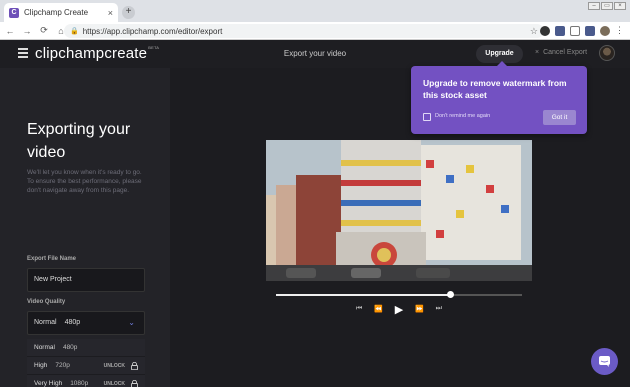  What do you see at coordinates (559, 117) in the screenshot?
I see `got-it-button: Got it` at bounding box center [559, 117].